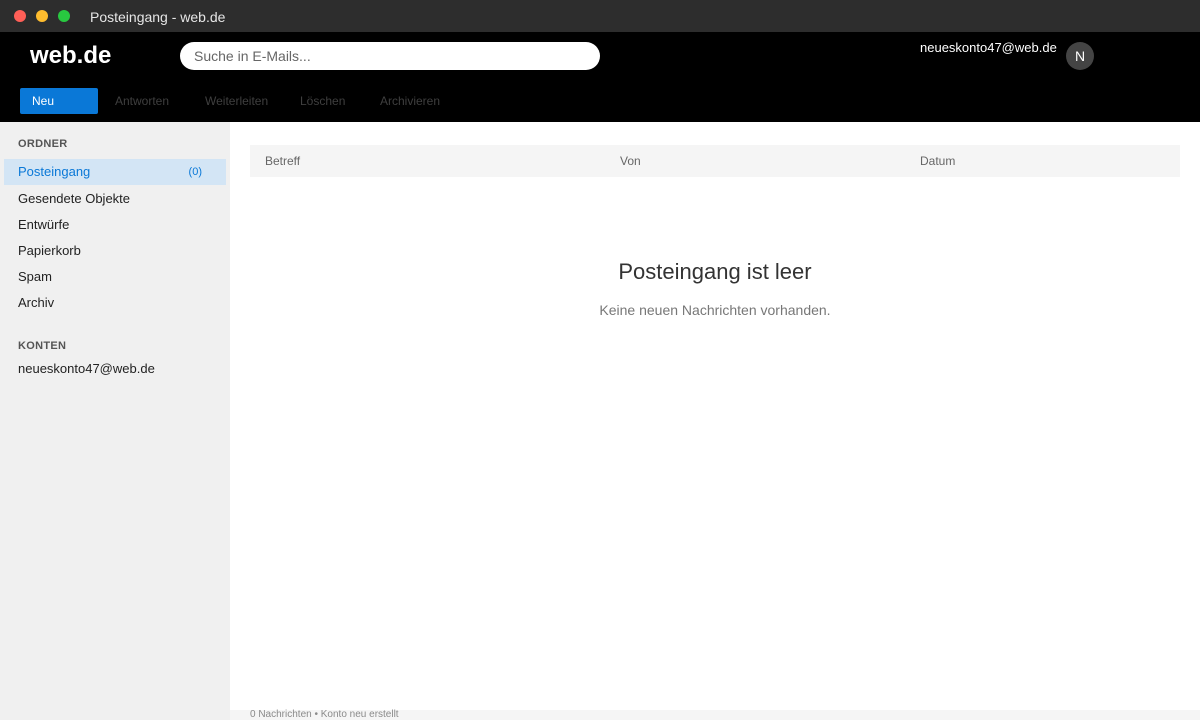 This screenshot has width=1200, height=720. What do you see at coordinates (937, 161) in the screenshot?
I see `column-header-date: Datum` at bounding box center [937, 161].